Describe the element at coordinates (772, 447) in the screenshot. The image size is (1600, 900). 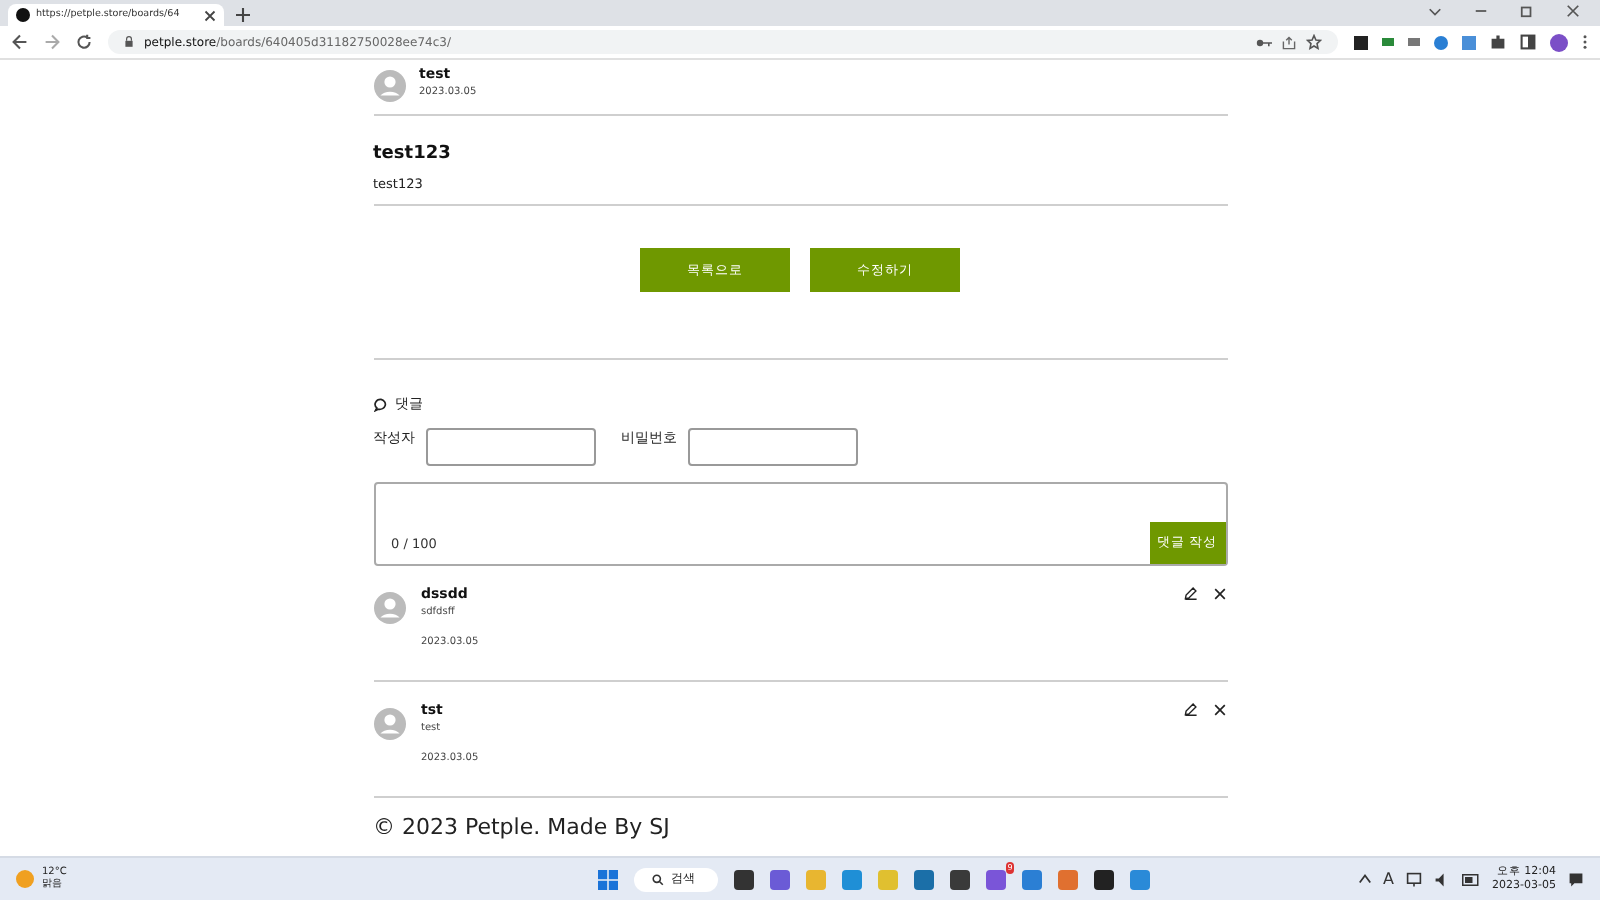
I see `password-field` at that location.